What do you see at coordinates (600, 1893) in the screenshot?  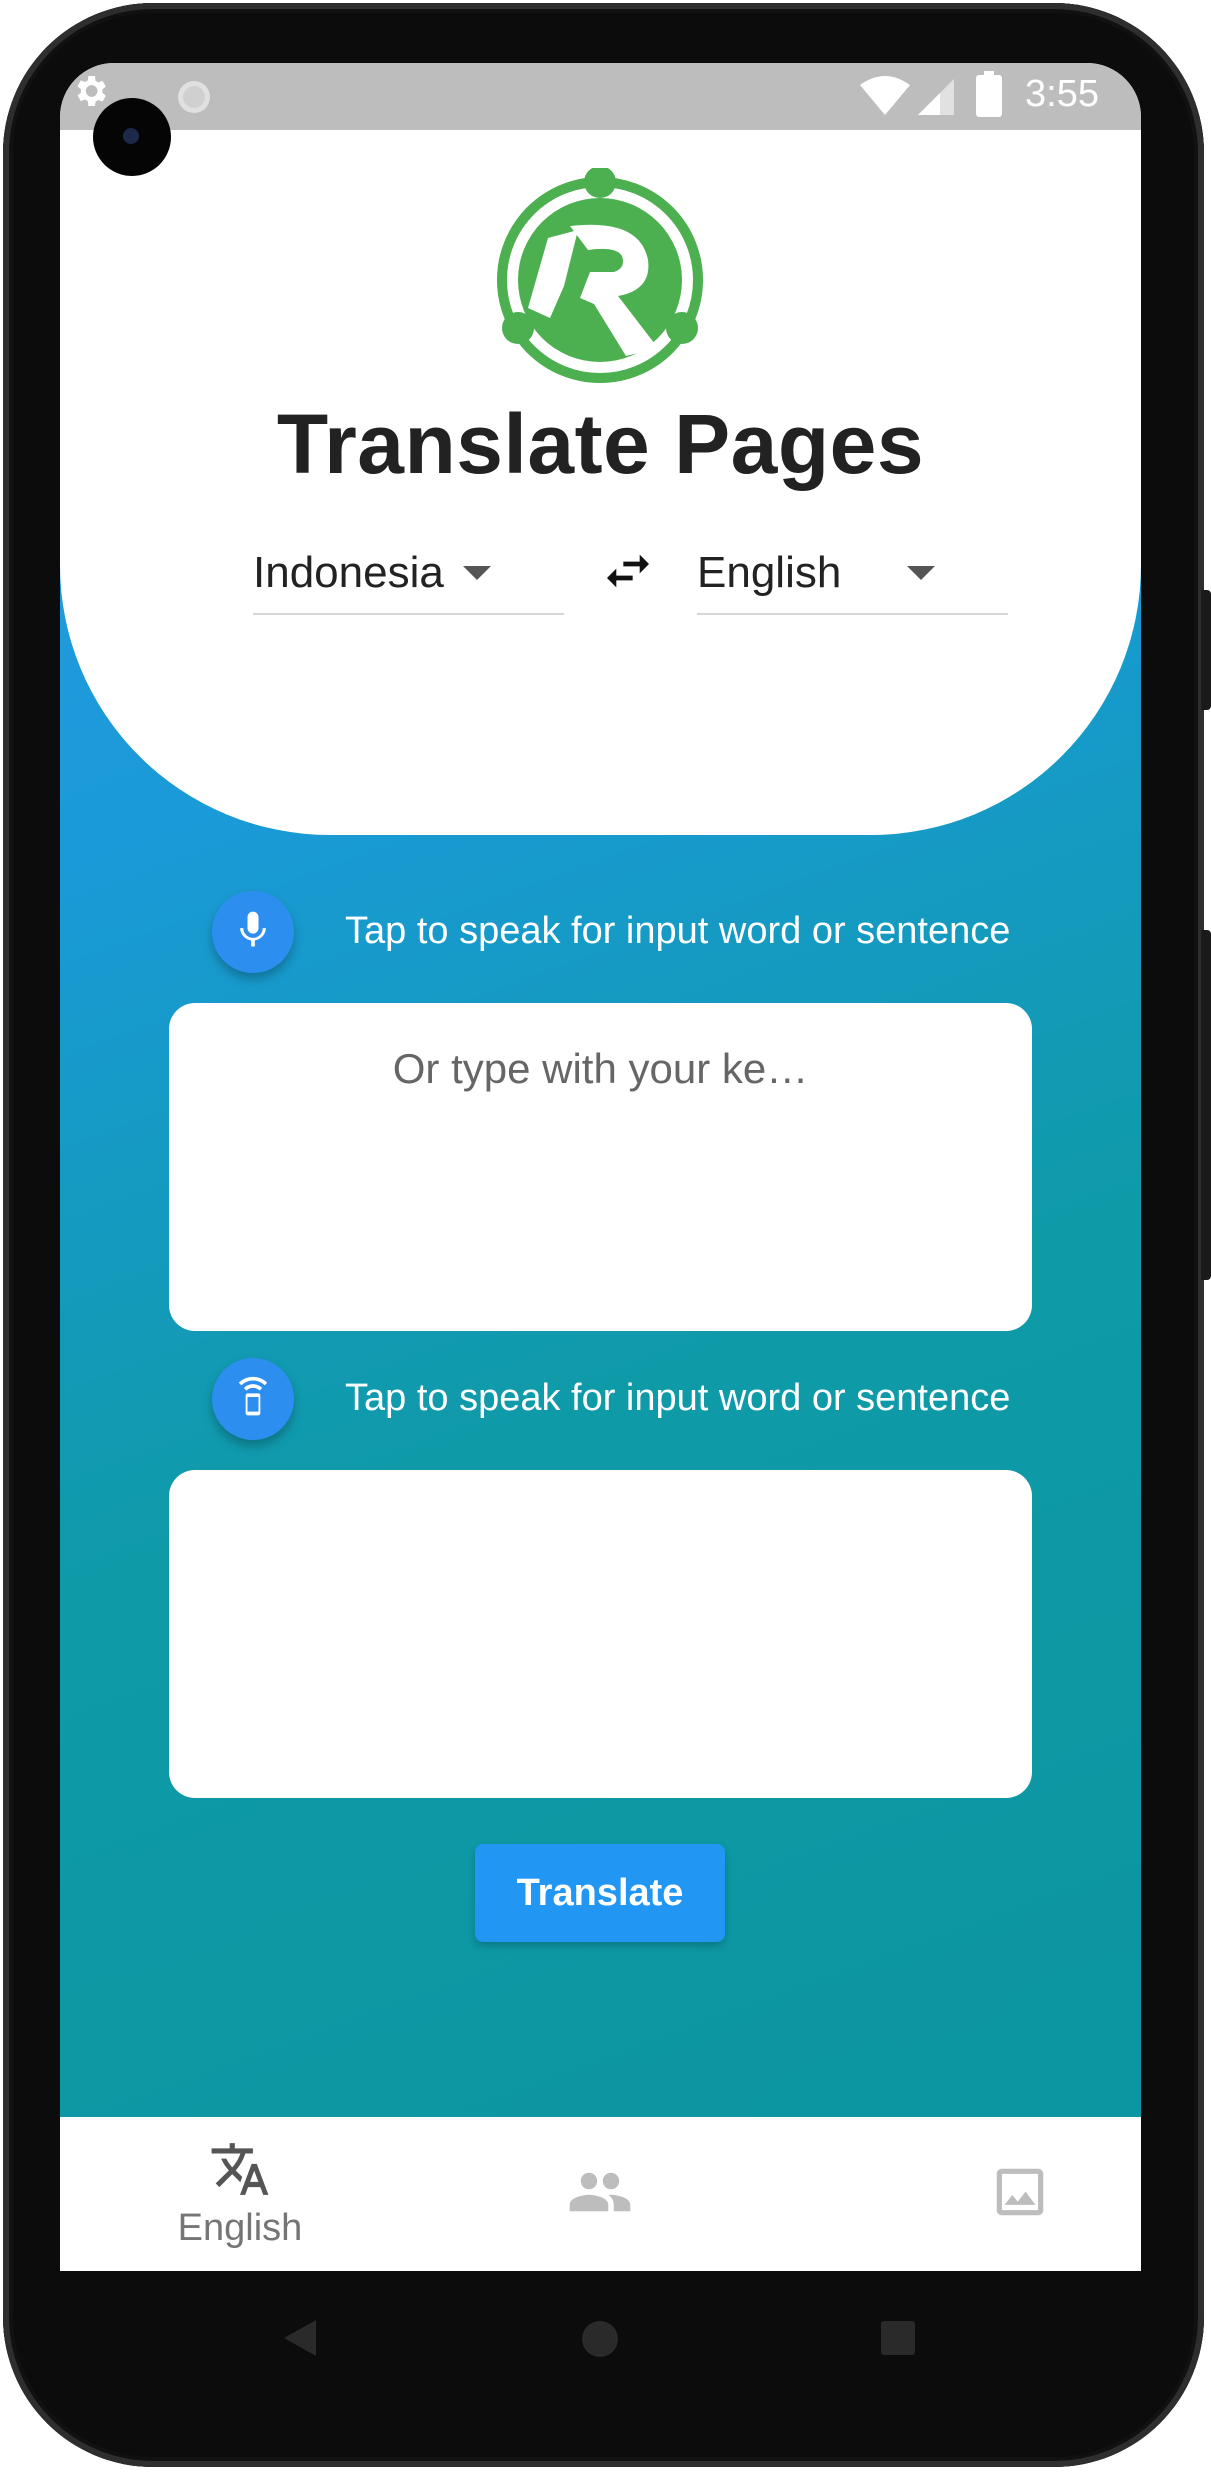 I see `translate-button: Translate` at bounding box center [600, 1893].